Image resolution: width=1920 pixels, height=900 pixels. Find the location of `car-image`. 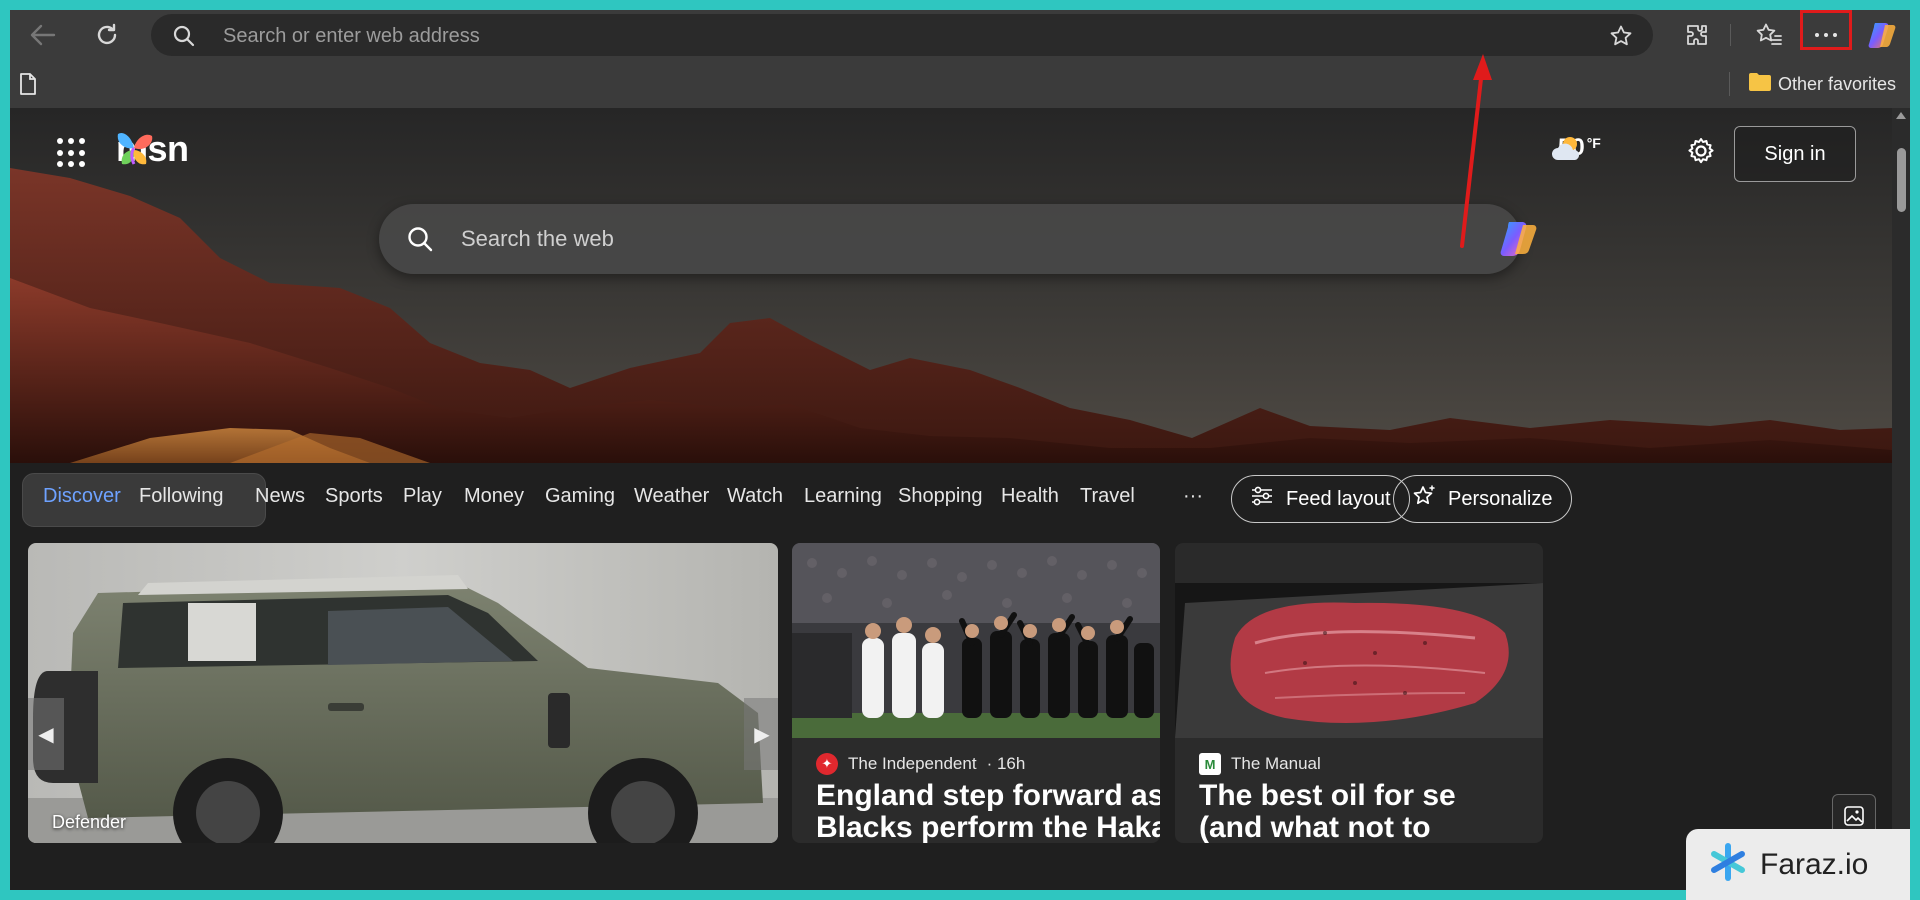

car-image is located at coordinates (403, 693).